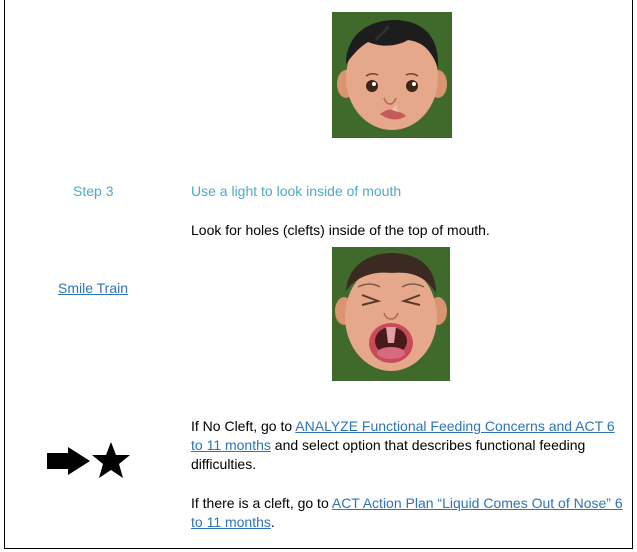 Image resolution: width=637 pixels, height=552 pixels. What do you see at coordinates (68, 461) in the screenshot?
I see `arrow-icon` at bounding box center [68, 461].